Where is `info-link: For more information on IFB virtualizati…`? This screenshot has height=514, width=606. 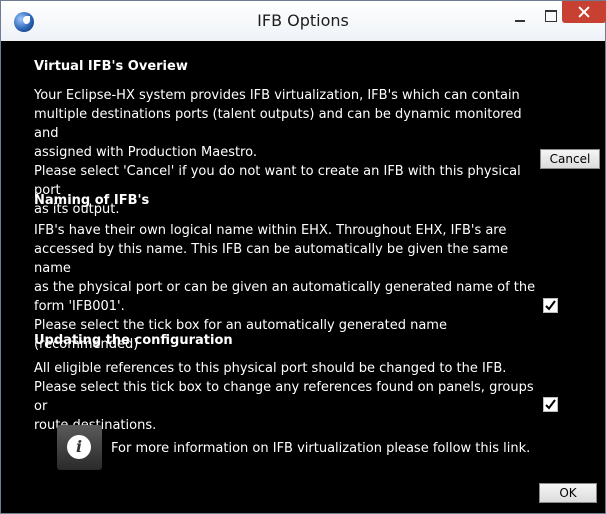 info-link: For more information on IFB virtualizati… is located at coordinates (320, 448).